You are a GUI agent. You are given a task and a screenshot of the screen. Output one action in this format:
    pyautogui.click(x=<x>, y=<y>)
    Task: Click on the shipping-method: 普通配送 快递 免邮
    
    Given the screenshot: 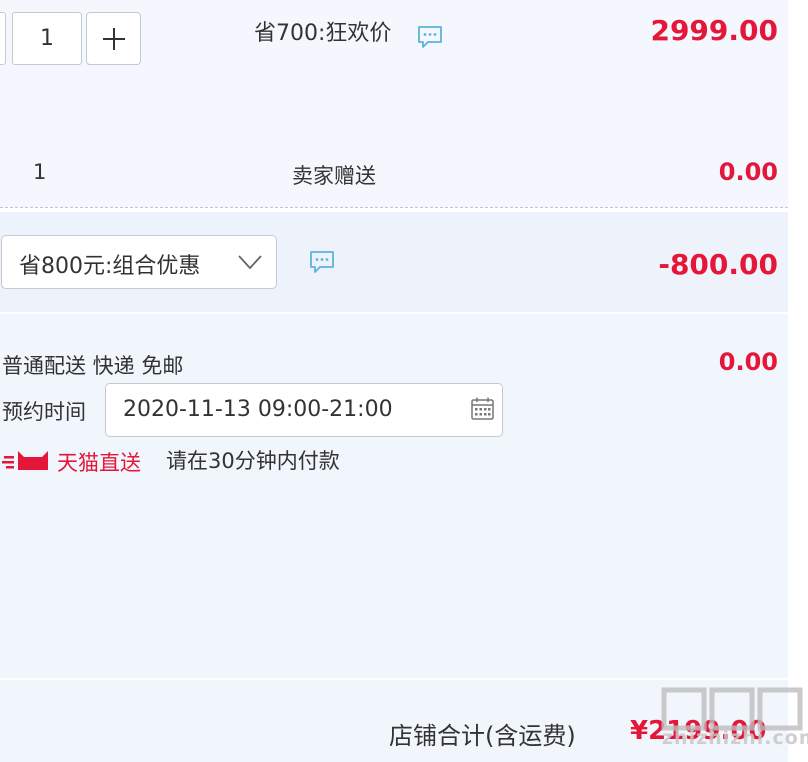 What is the action you would take?
    pyautogui.click(x=93, y=366)
    